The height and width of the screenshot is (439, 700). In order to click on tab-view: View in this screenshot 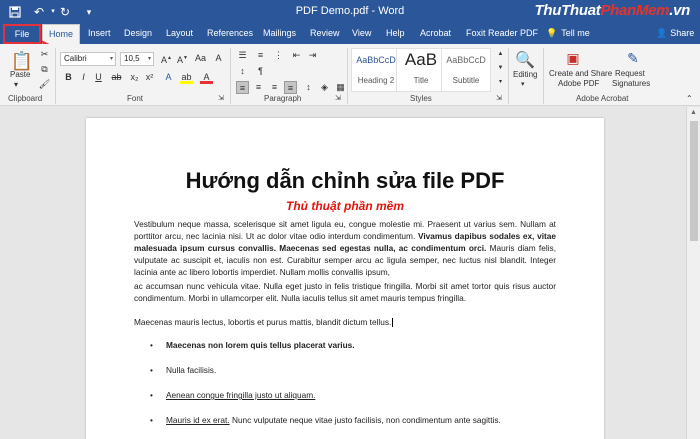, I will do `click(361, 34)`.